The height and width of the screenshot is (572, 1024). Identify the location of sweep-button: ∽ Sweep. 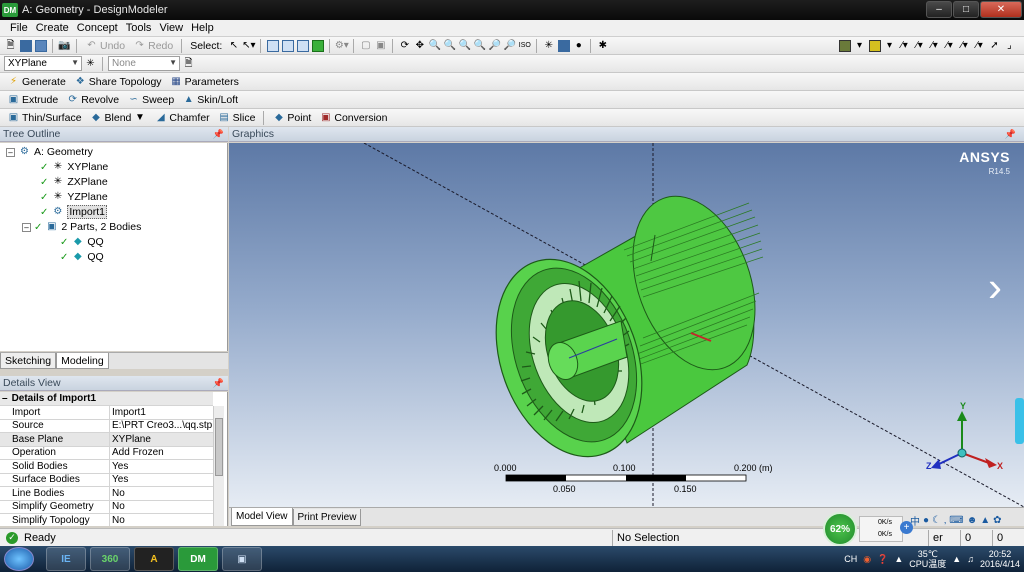
(150, 100).